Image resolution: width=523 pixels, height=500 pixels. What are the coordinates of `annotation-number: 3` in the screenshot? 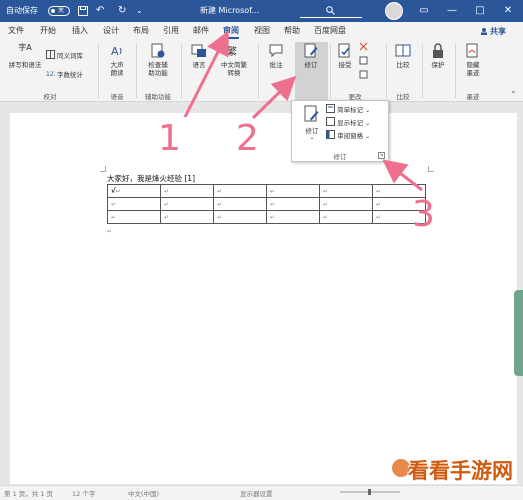 It's located at (423, 214).